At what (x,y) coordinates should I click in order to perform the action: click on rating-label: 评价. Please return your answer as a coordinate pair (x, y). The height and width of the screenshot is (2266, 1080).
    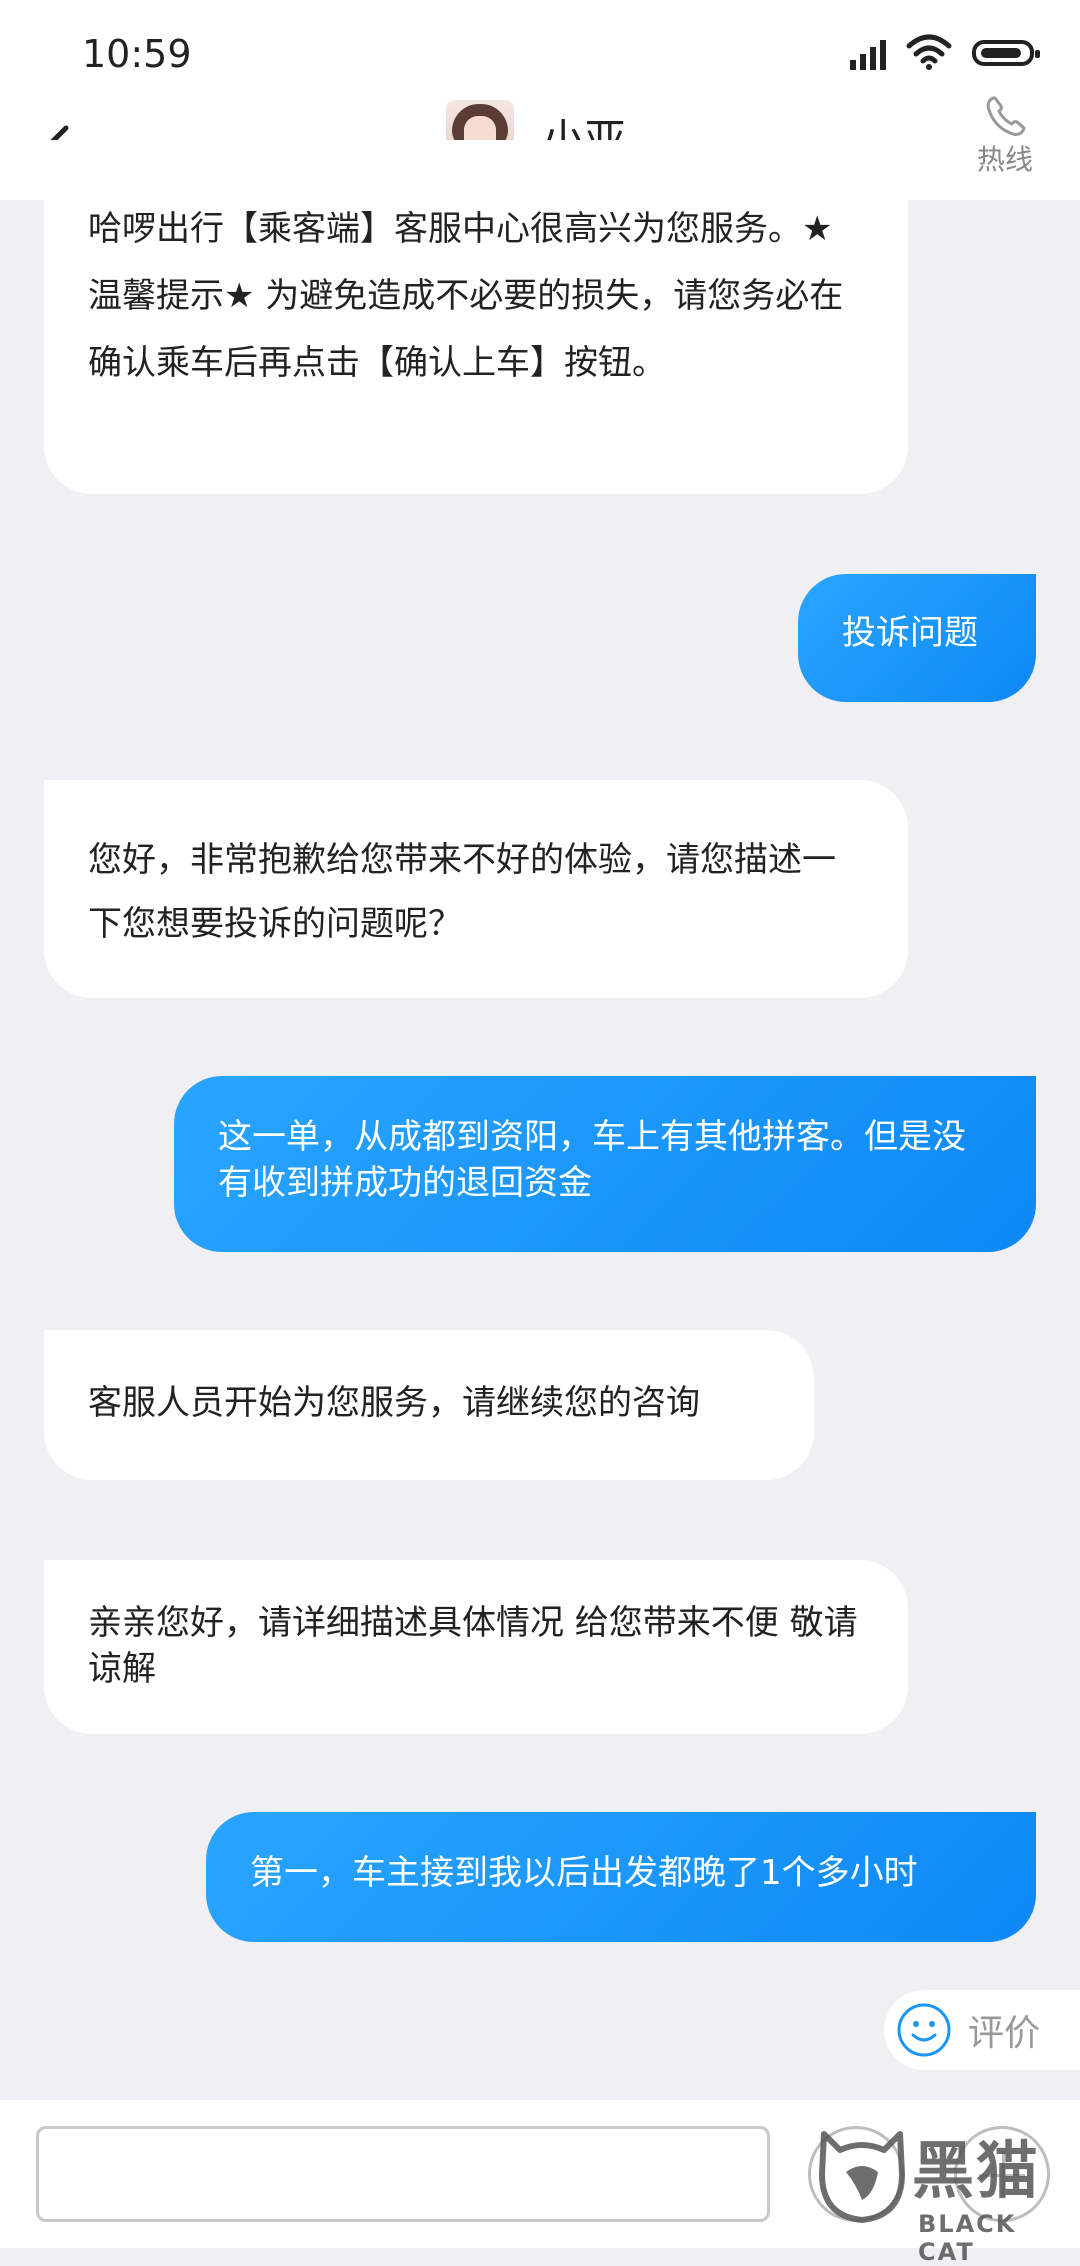
    Looking at the image, I should click on (1004, 2033).